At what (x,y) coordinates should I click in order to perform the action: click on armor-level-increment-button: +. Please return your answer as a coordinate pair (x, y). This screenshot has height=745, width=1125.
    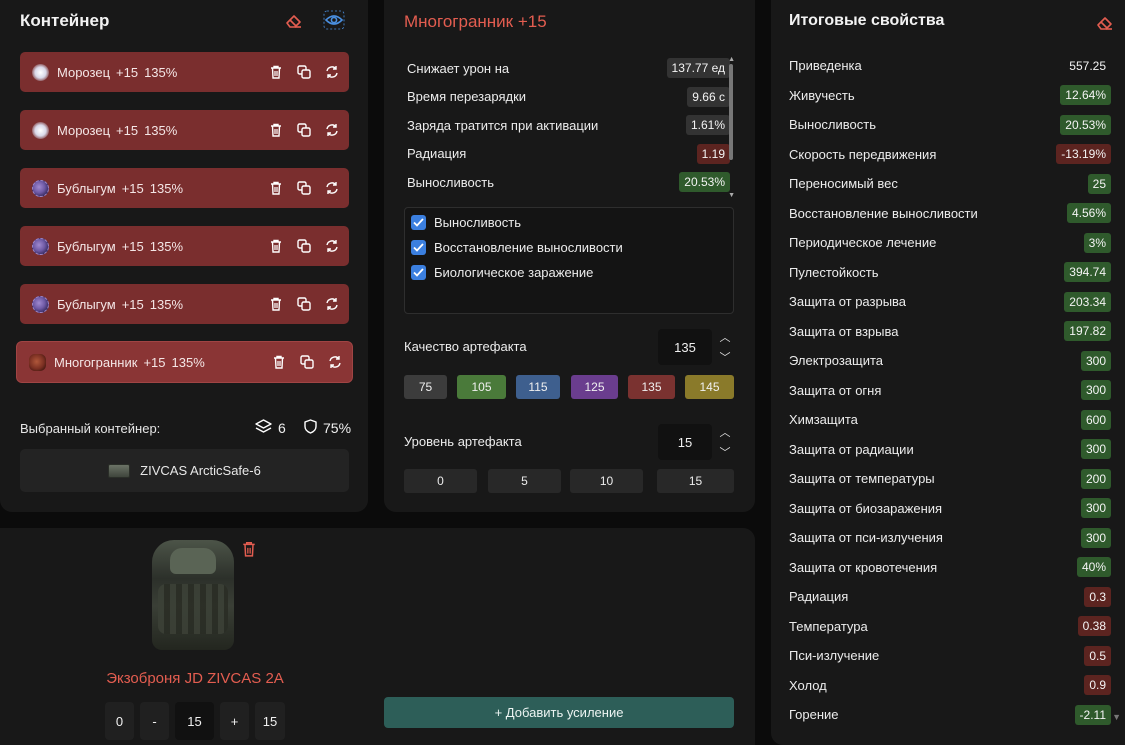
    Looking at the image, I should click on (234, 721).